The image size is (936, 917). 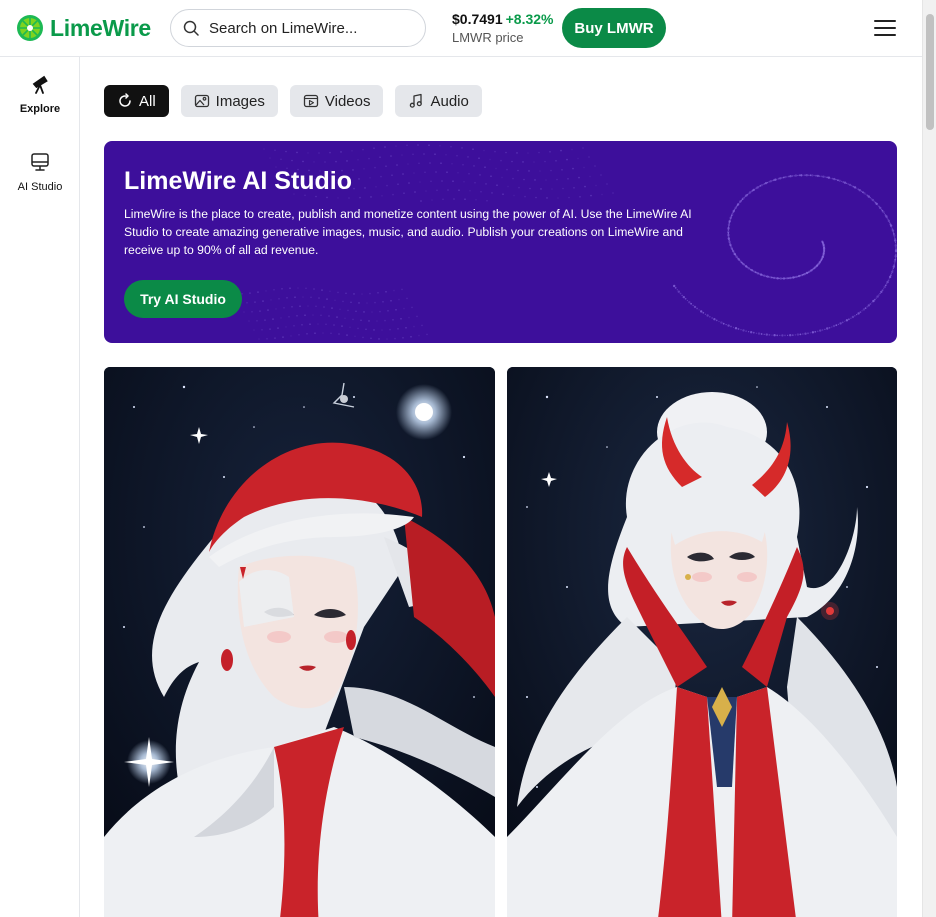 I want to click on left-sidebar: Explore AI Studio, so click(x=40, y=487).